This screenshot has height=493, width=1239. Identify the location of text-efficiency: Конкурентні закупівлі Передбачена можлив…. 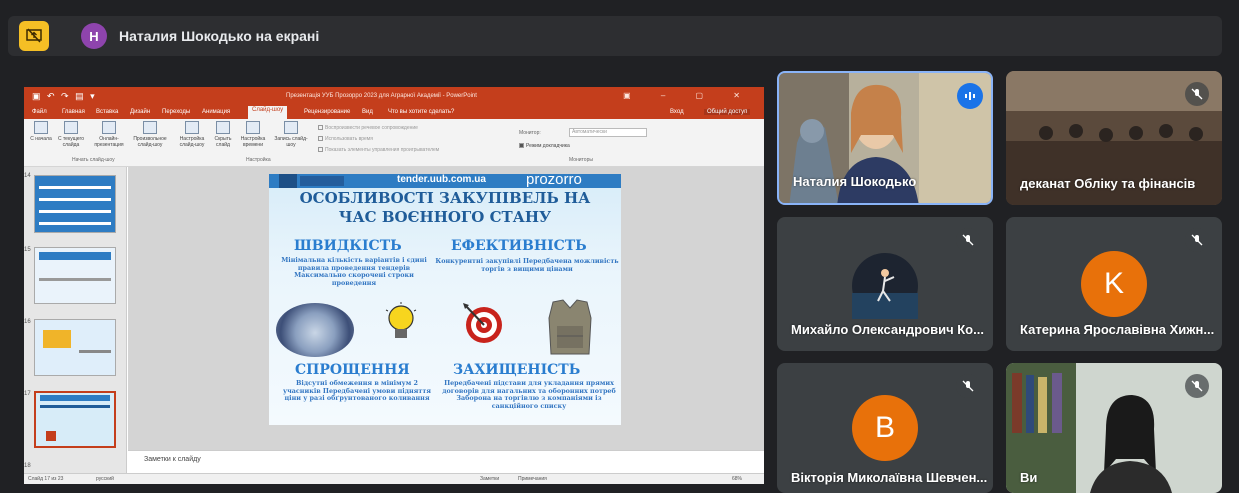
(527, 265).